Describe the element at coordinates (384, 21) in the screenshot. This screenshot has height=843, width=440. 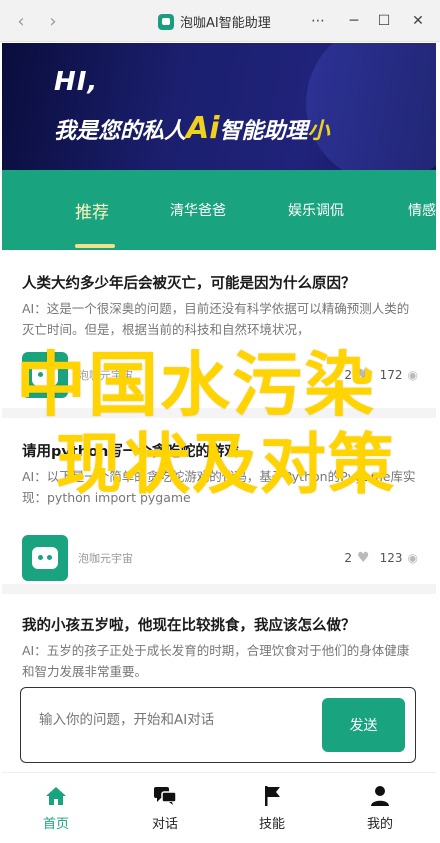
I see `maximize-icon: ☐` at that location.